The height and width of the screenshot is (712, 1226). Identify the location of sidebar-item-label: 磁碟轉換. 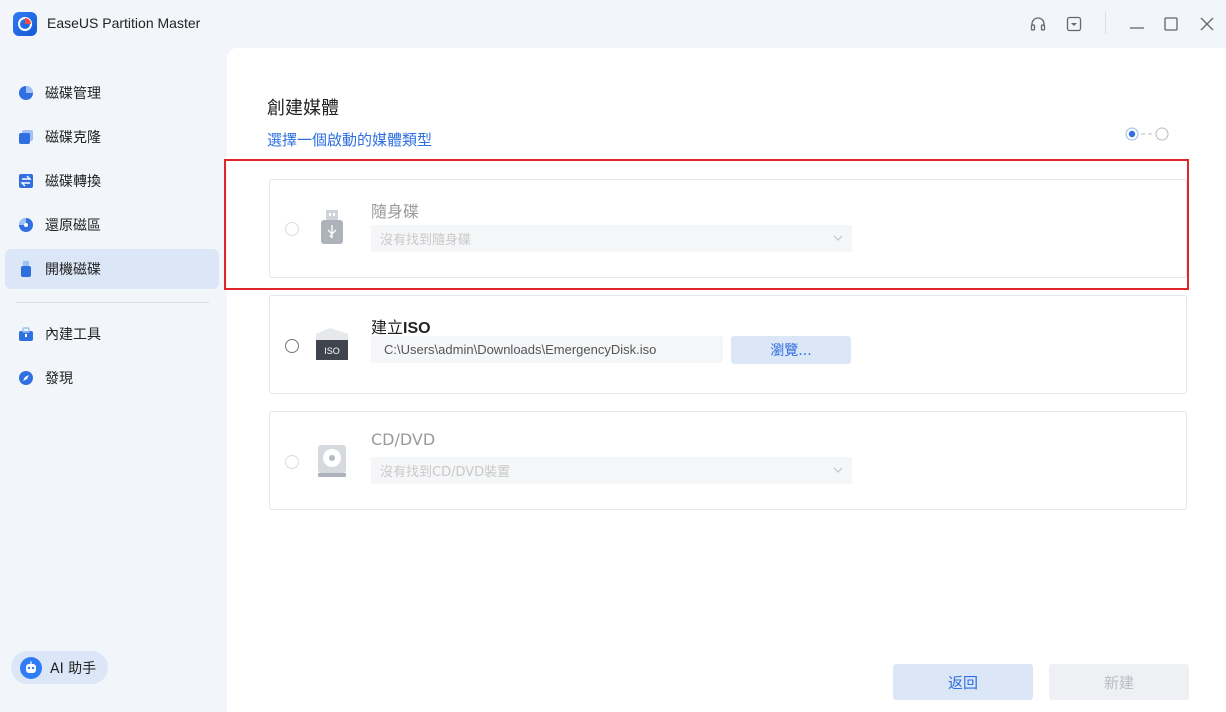
(73, 182).